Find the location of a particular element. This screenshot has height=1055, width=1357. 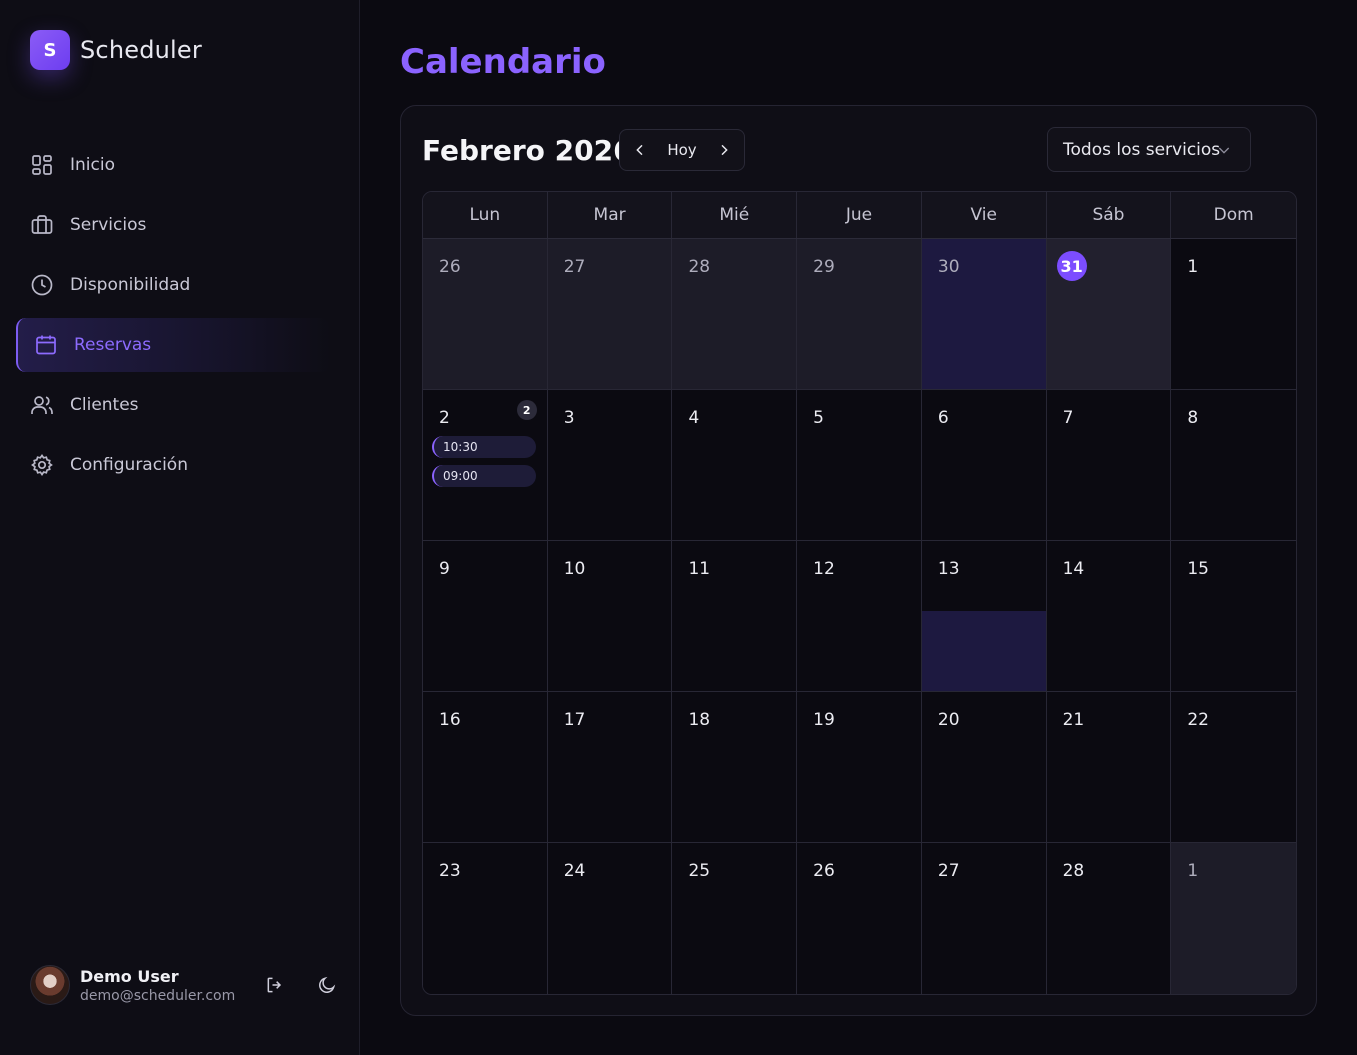

calendar-day: 22 is located at coordinates (1233, 767).